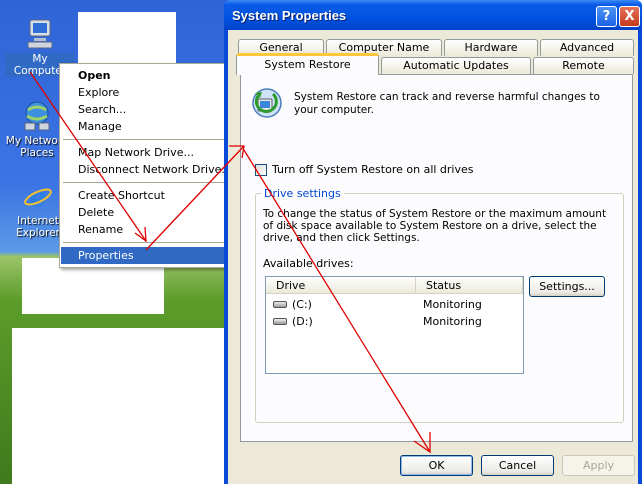 The image size is (642, 484). I want to click on tab-automatic-updates: Automatic Updates, so click(456, 65).